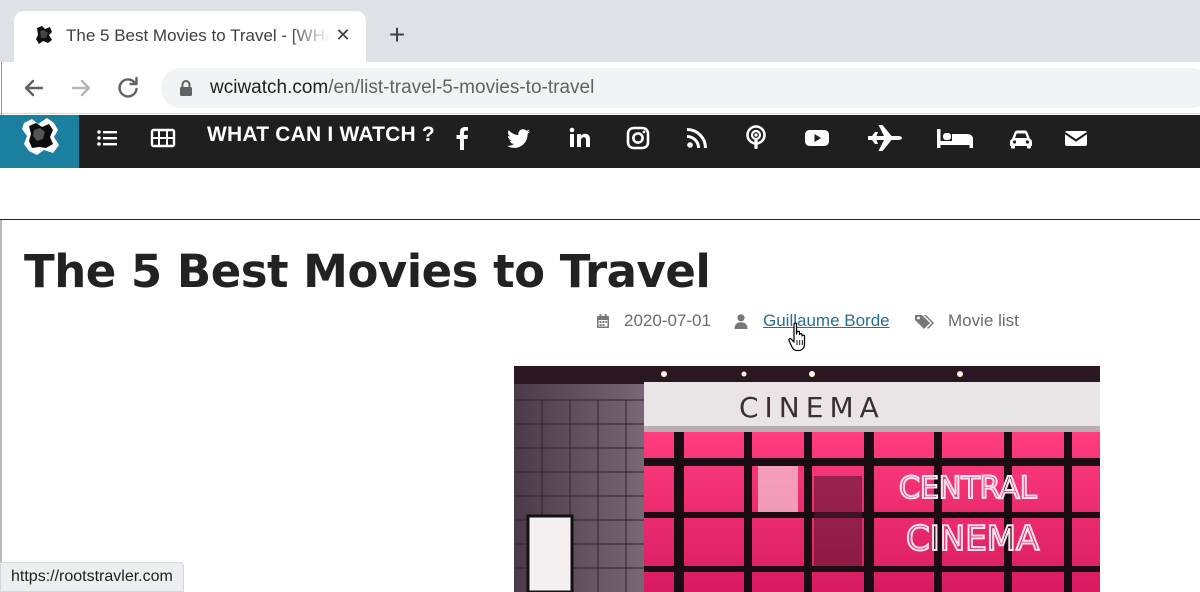 Image resolution: width=1200 pixels, height=592 pixels. Describe the element at coordinates (343, 35) in the screenshot. I see `tab-close-icon: ✕` at that location.